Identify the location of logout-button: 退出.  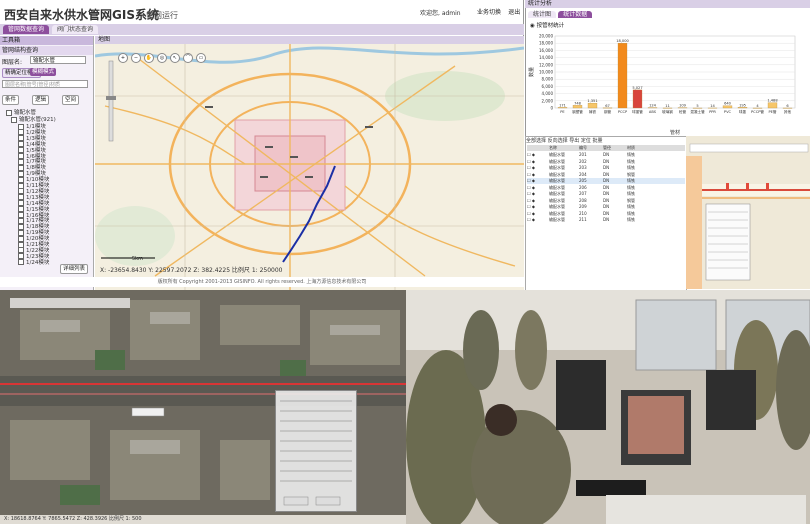
(514, 11).